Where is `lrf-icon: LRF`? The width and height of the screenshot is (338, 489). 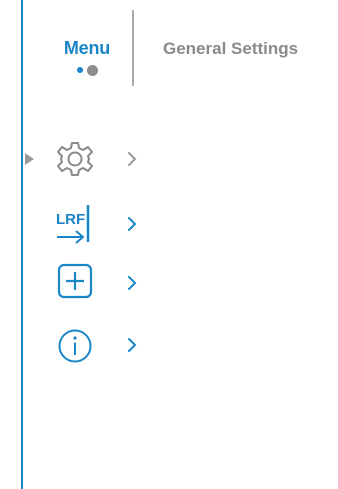
lrf-icon: LRF is located at coordinates (73, 224).